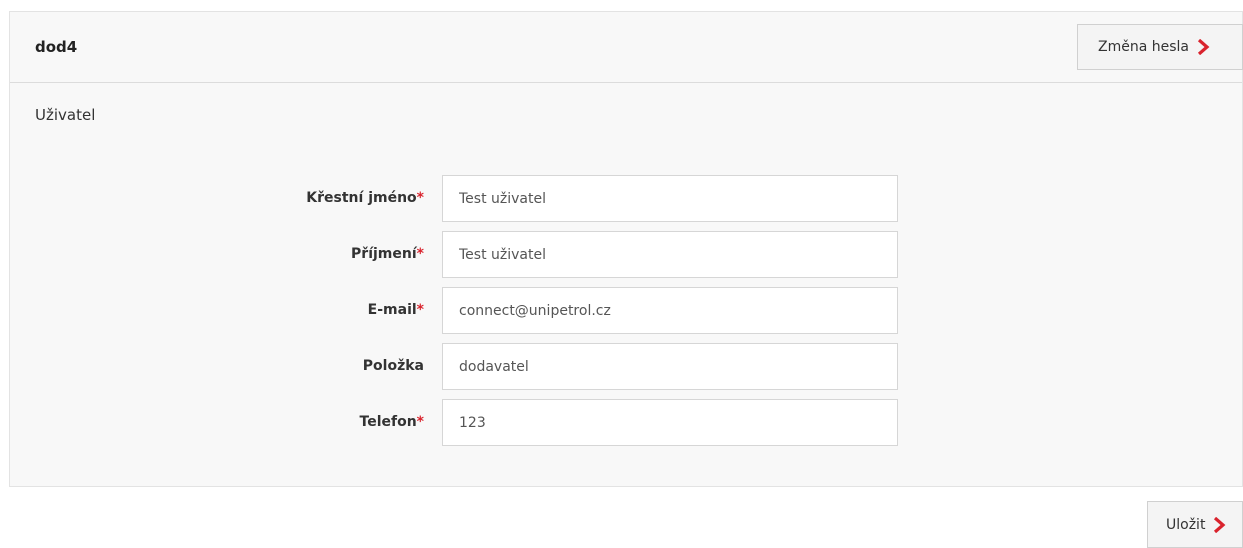  I want to click on form-row-first-name: Křestní jméno*, so click(626, 199).